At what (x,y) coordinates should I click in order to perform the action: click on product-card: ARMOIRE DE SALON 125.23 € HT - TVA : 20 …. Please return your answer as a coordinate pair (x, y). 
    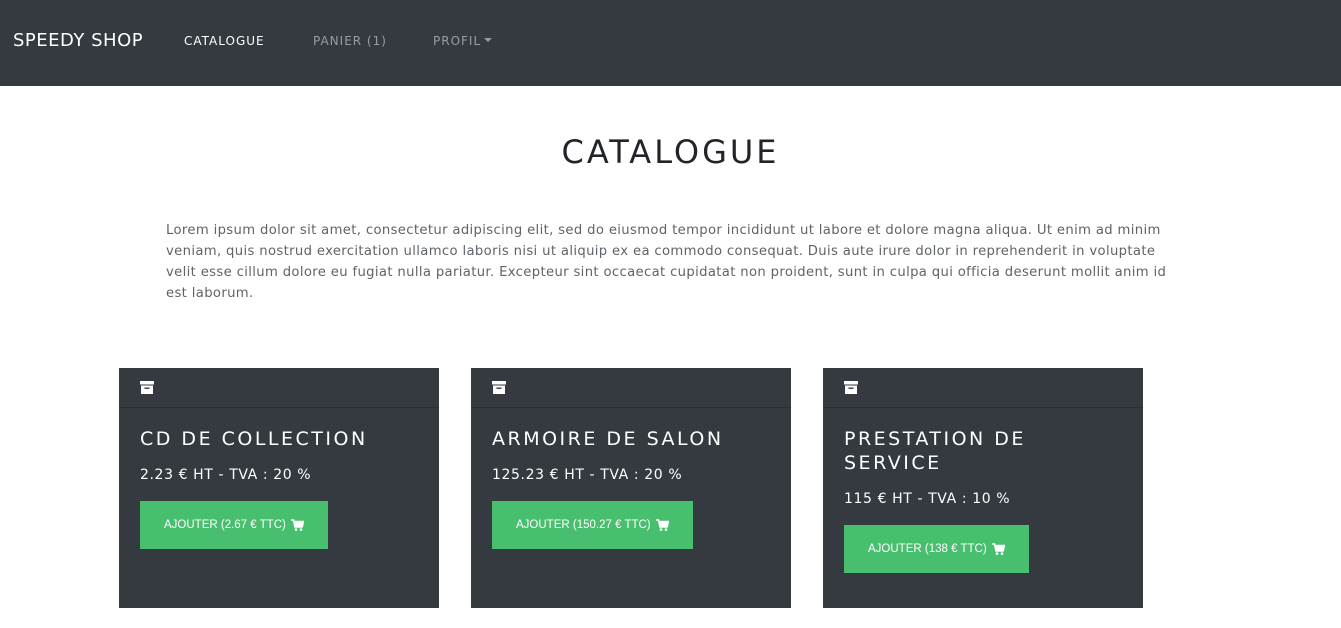
    Looking at the image, I should click on (631, 488).